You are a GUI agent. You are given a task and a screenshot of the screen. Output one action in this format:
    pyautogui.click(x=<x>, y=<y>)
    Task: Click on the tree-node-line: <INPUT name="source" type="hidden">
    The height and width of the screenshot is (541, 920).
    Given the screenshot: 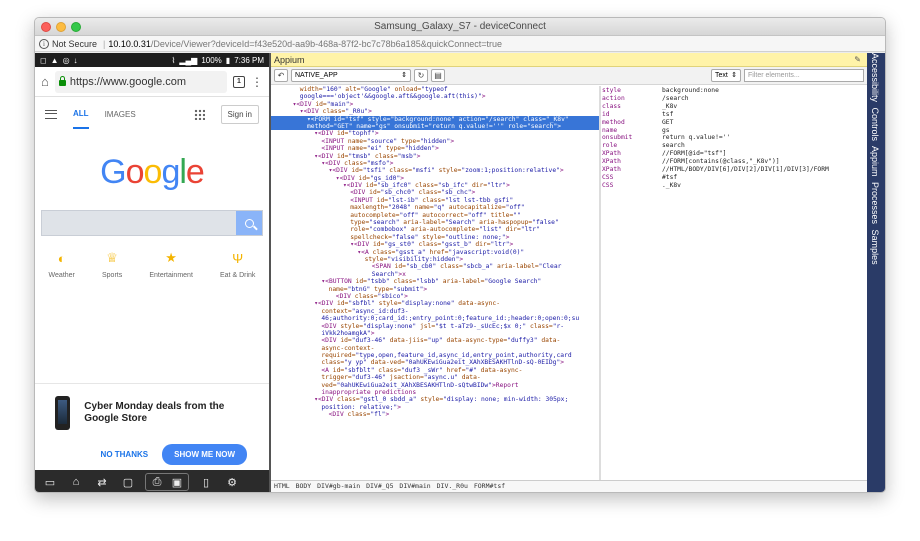 What is the action you would take?
    pyautogui.click(x=435, y=141)
    